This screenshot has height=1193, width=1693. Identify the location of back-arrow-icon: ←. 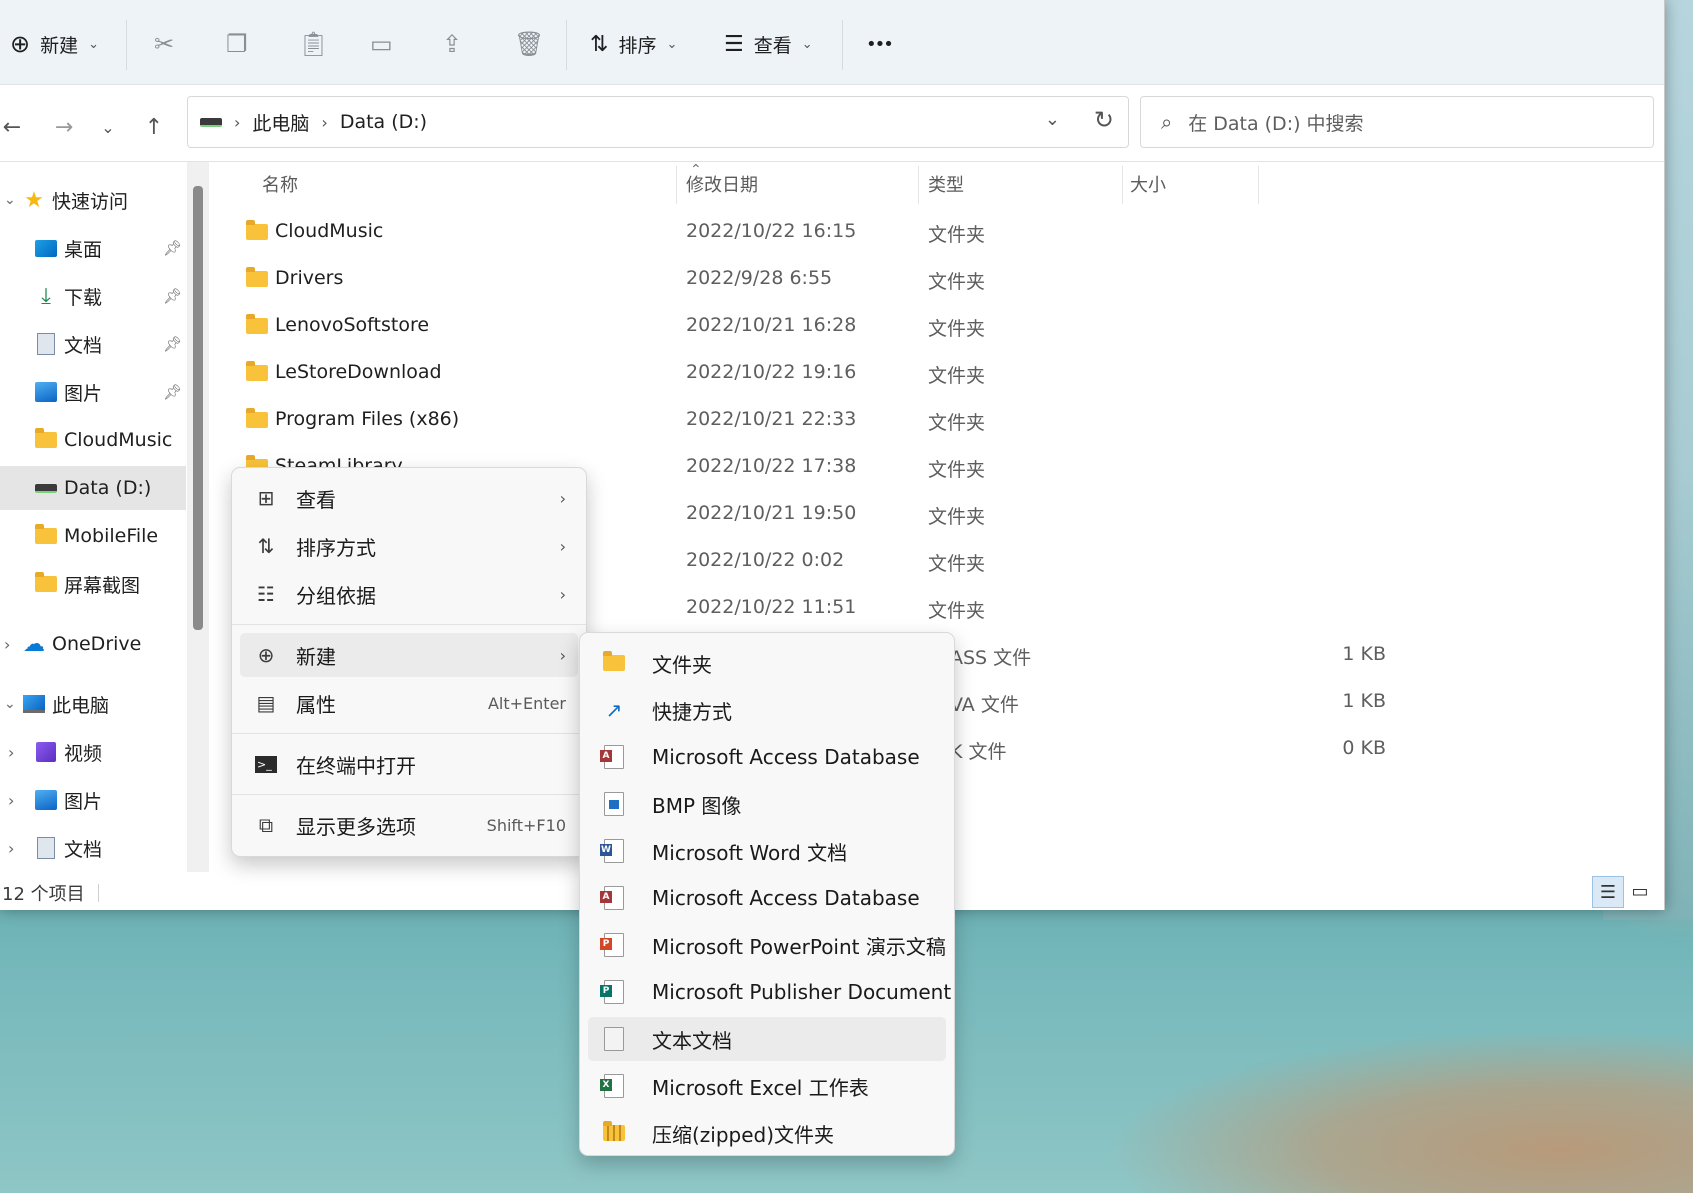
(12, 127).